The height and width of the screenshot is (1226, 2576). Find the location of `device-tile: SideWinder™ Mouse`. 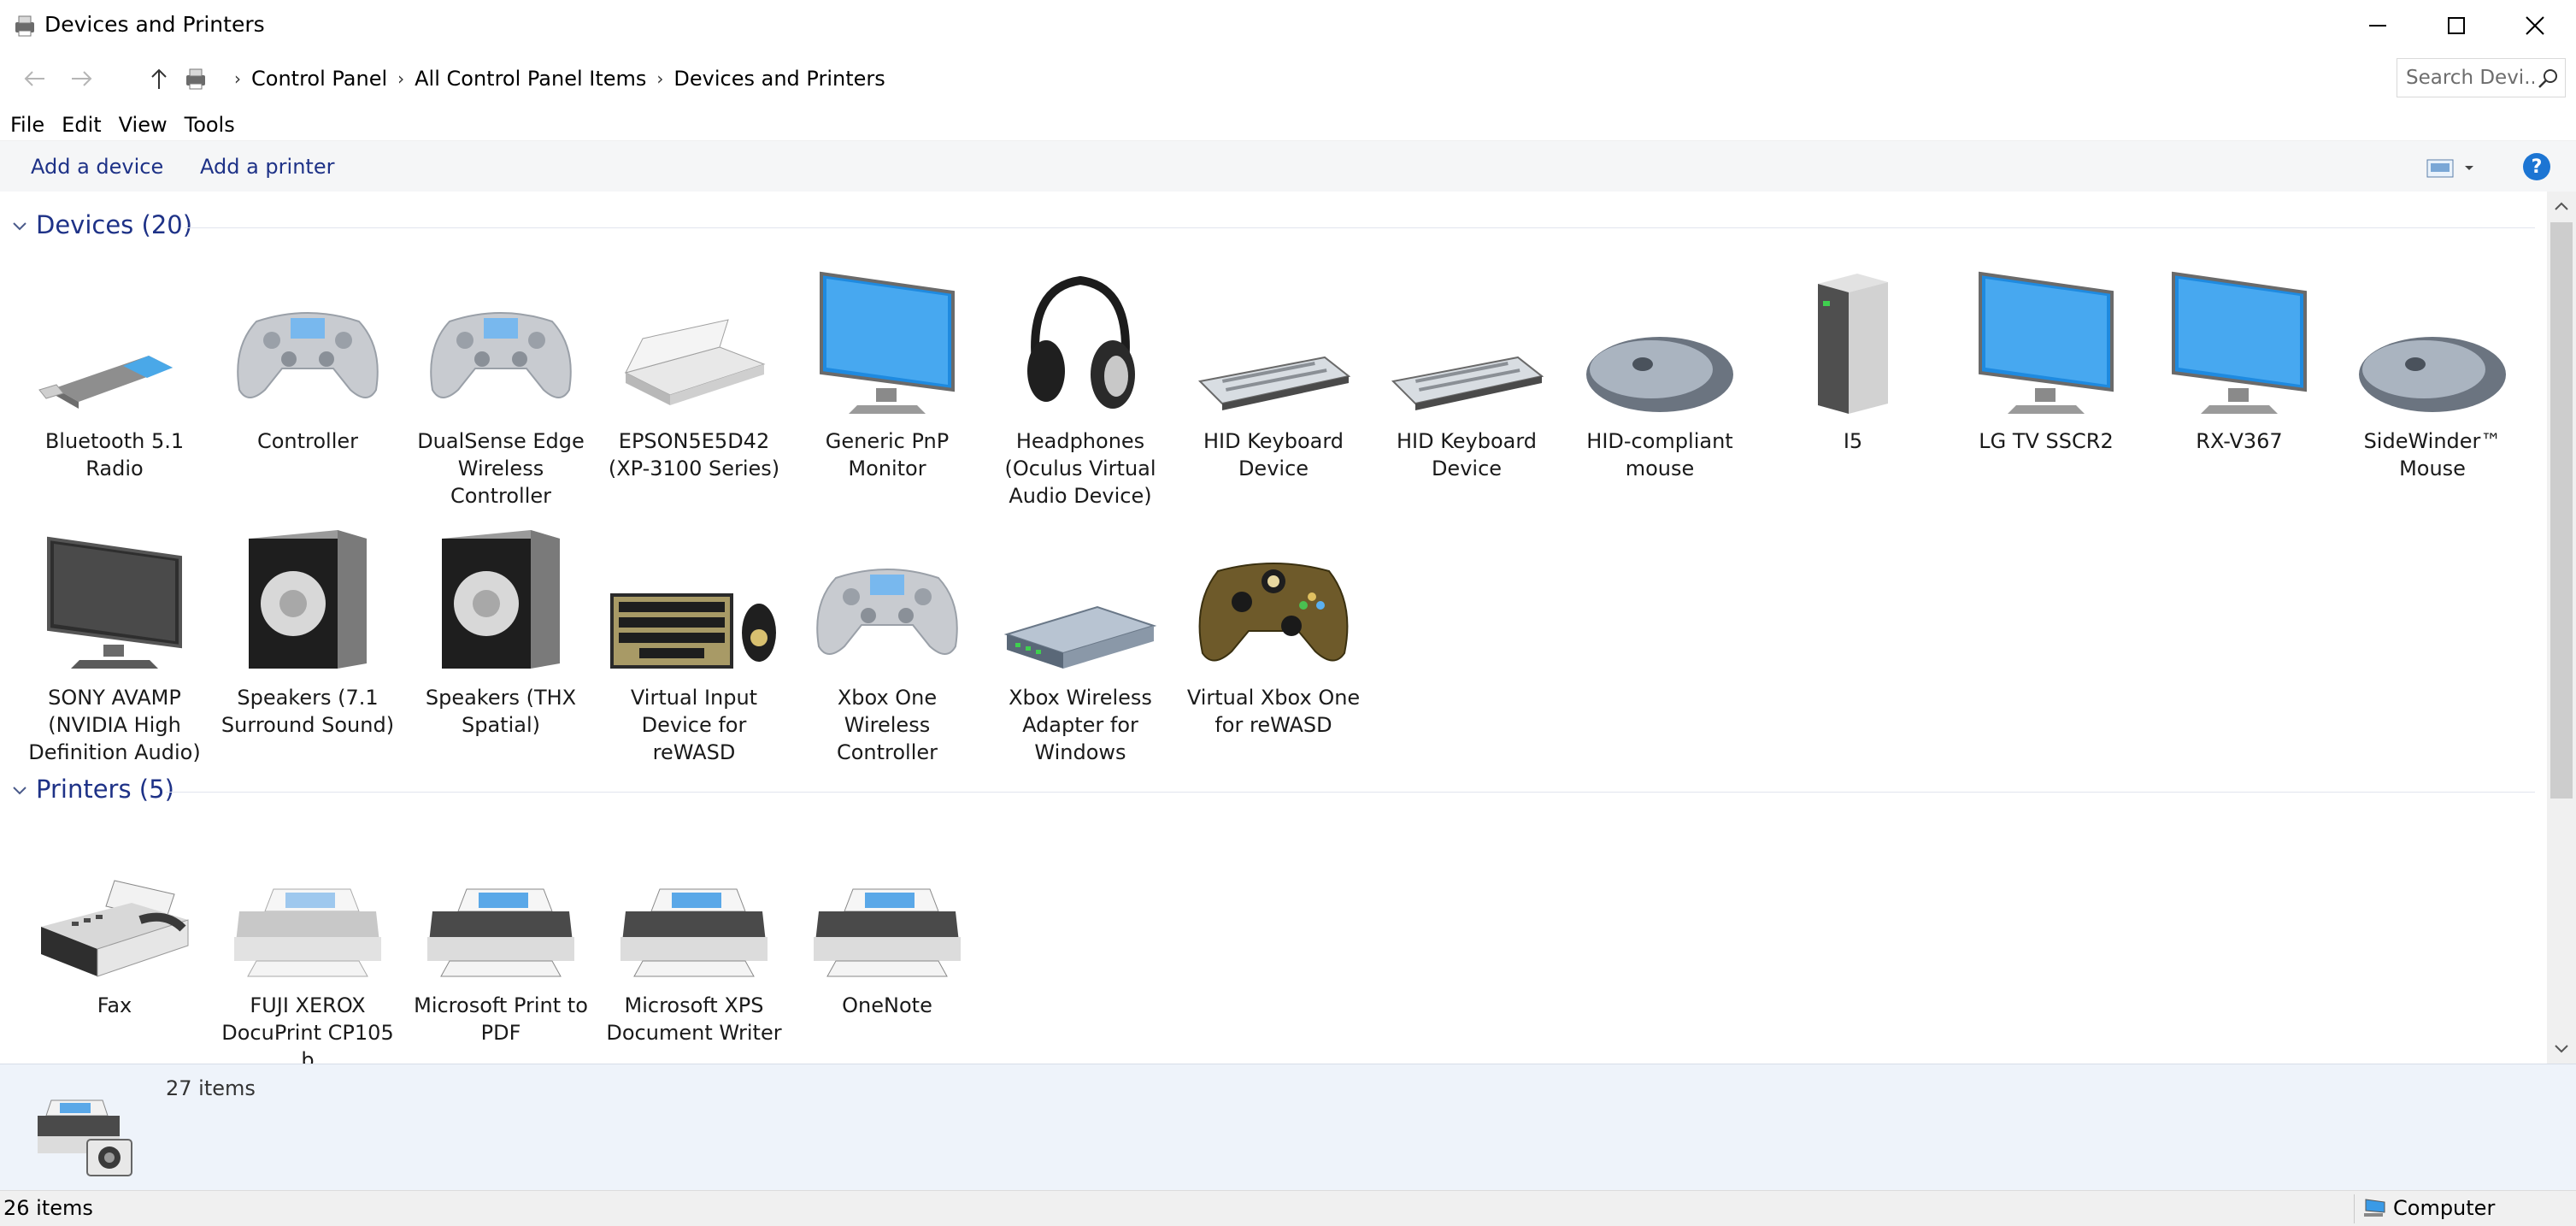

device-tile: SideWinder™ Mouse is located at coordinates (2432, 372).